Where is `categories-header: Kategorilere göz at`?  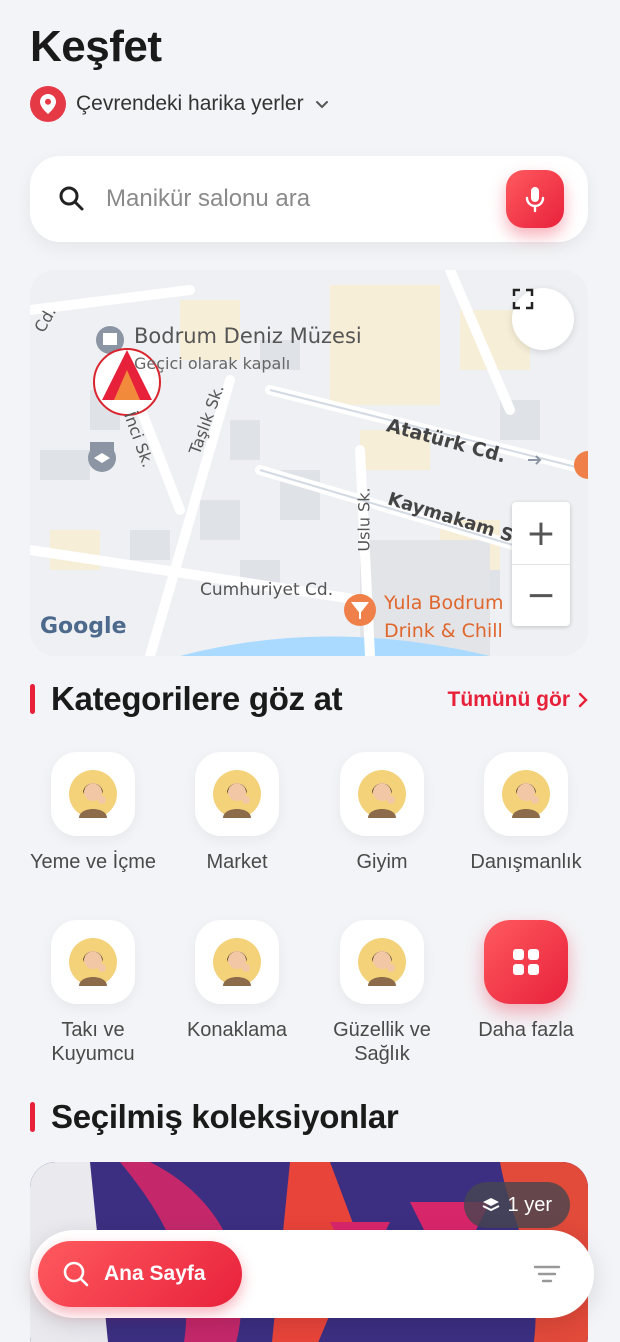 categories-header: Kategorilere göz at is located at coordinates (186, 699).